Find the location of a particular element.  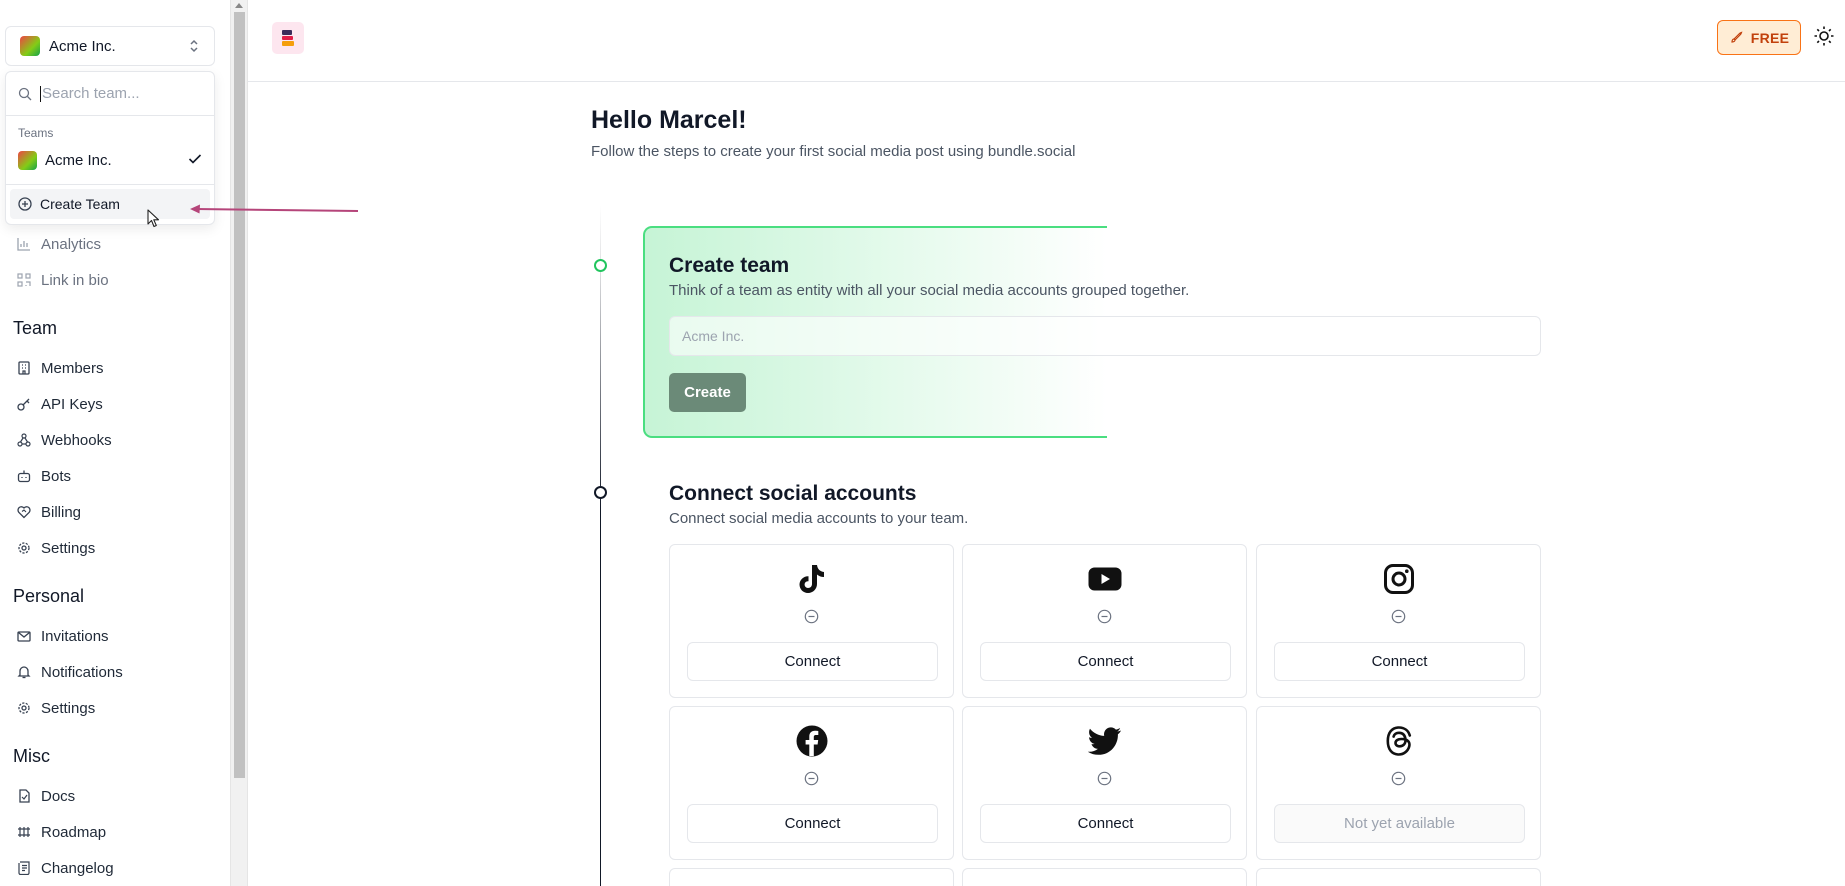

sidebar-item-docs: Docs is located at coordinates (46, 796).